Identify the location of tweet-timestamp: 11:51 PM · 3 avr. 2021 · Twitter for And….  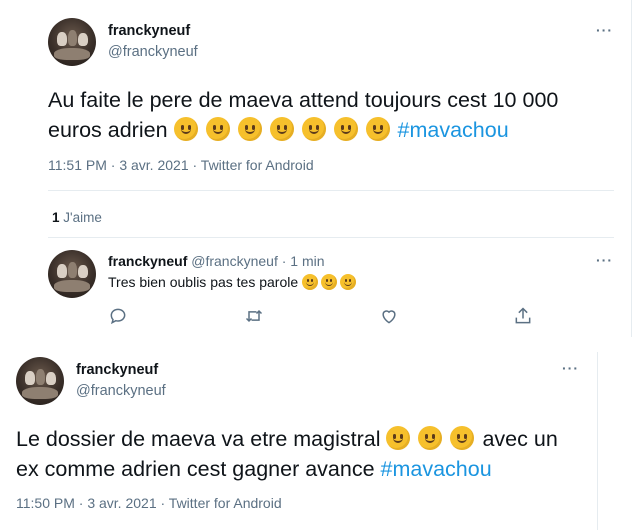
(181, 165).